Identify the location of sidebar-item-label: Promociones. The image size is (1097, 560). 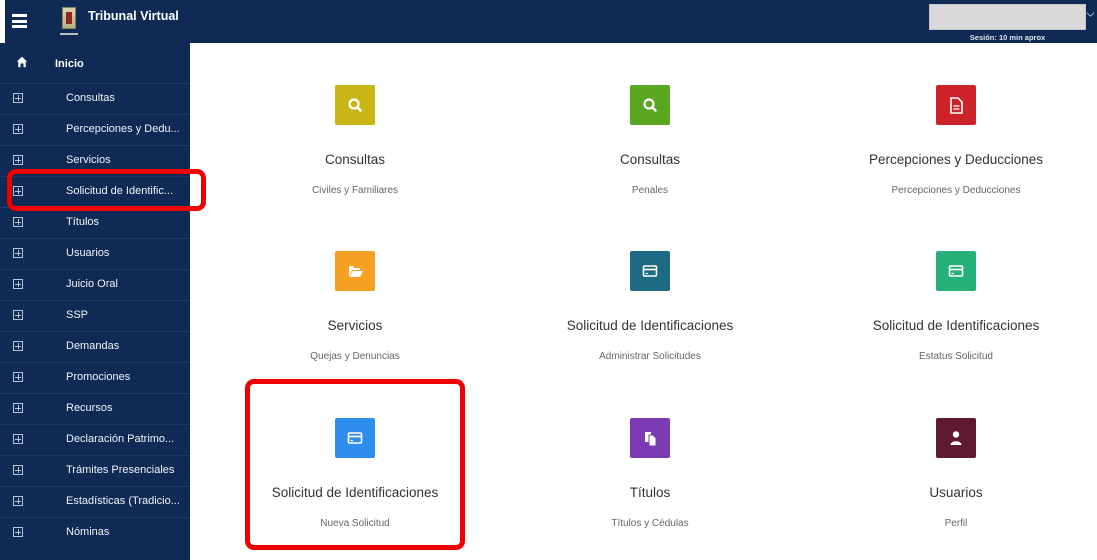
(98, 377).